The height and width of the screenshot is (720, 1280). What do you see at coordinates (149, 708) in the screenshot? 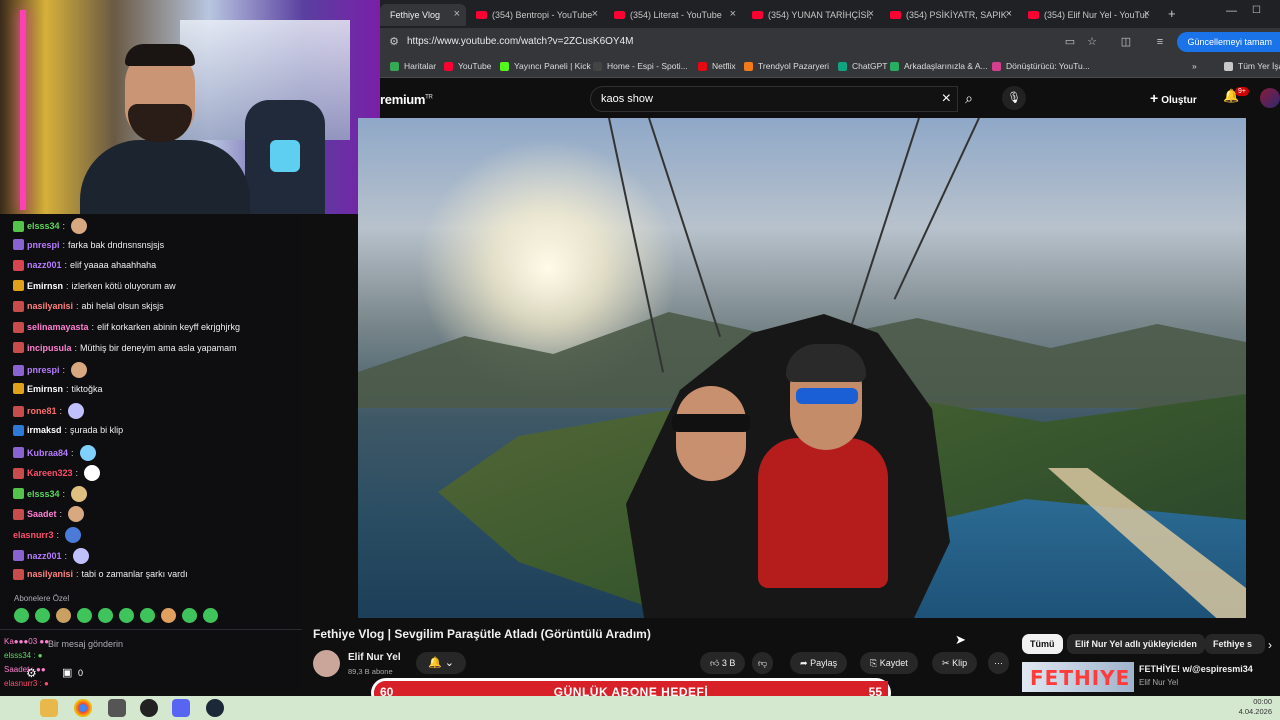
I see `obs-icon` at bounding box center [149, 708].